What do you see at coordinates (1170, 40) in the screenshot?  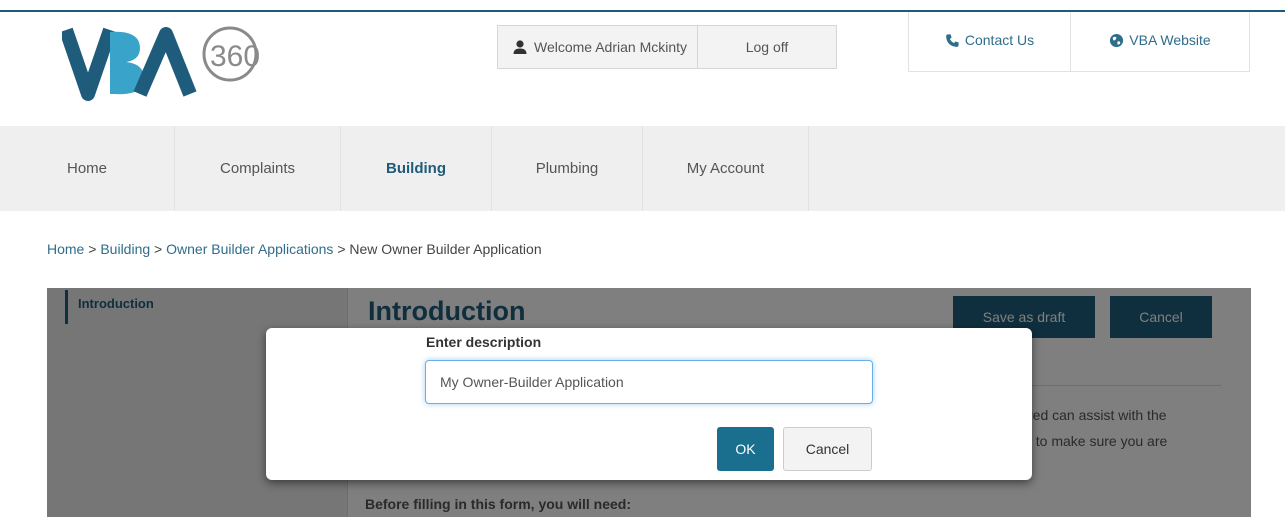 I see `vba-website-label: VBA Website` at bounding box center [1170, 40].